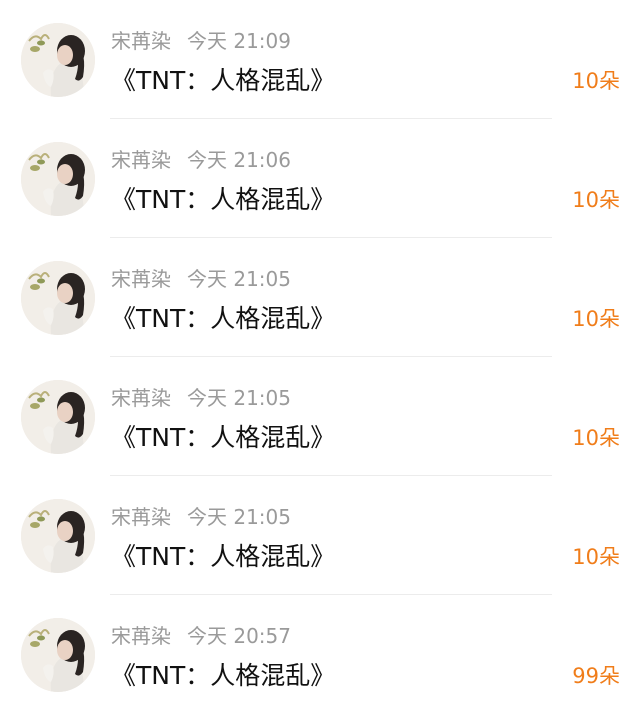 Image resolution: width=640 pixels, height=728 pixels. I want to click on timestamp: 今天 20:57, so click(239, 636).